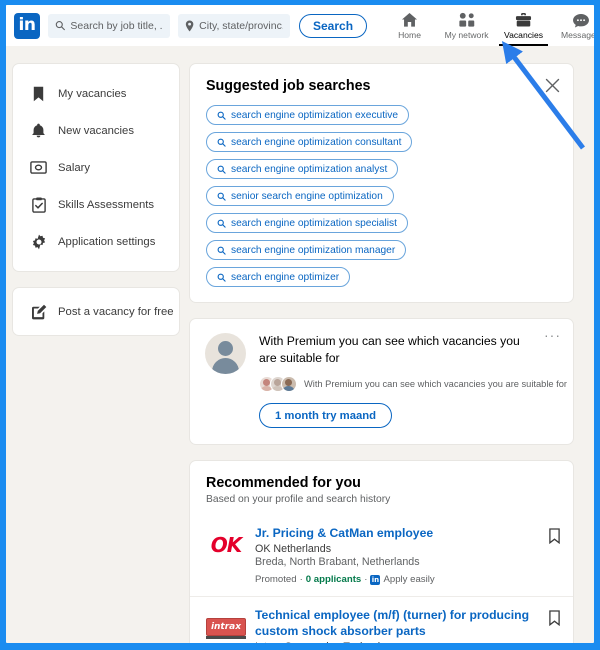 This screenshot has height=650, width=600. What do you see at coordinates (375, 579) in the screenshot?
I see `linkedin-mini-logo-icon: in` at bounding box center [375, 579].